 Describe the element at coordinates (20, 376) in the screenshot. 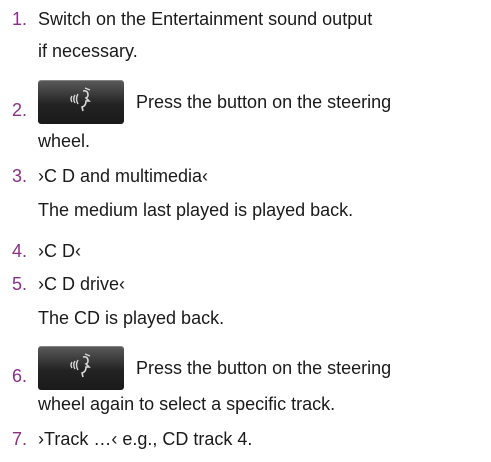

I see `step-number: 6.` at that location.